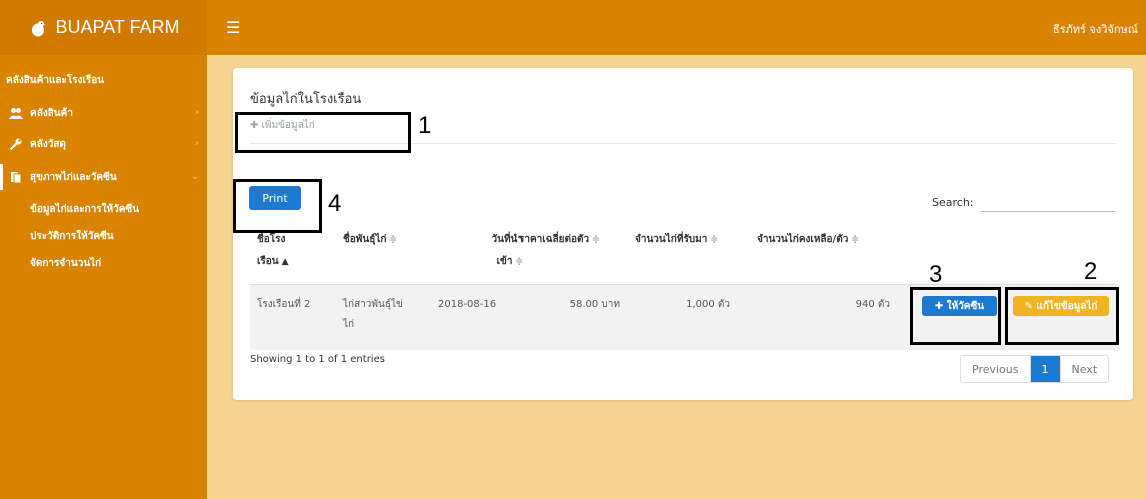 The image size is (1146, 499). Describe the element at coordinates (370, 240) in the screenshot. I see `column-header-breed: ชื่อพันธุ์ไก่ ≑` at that location.